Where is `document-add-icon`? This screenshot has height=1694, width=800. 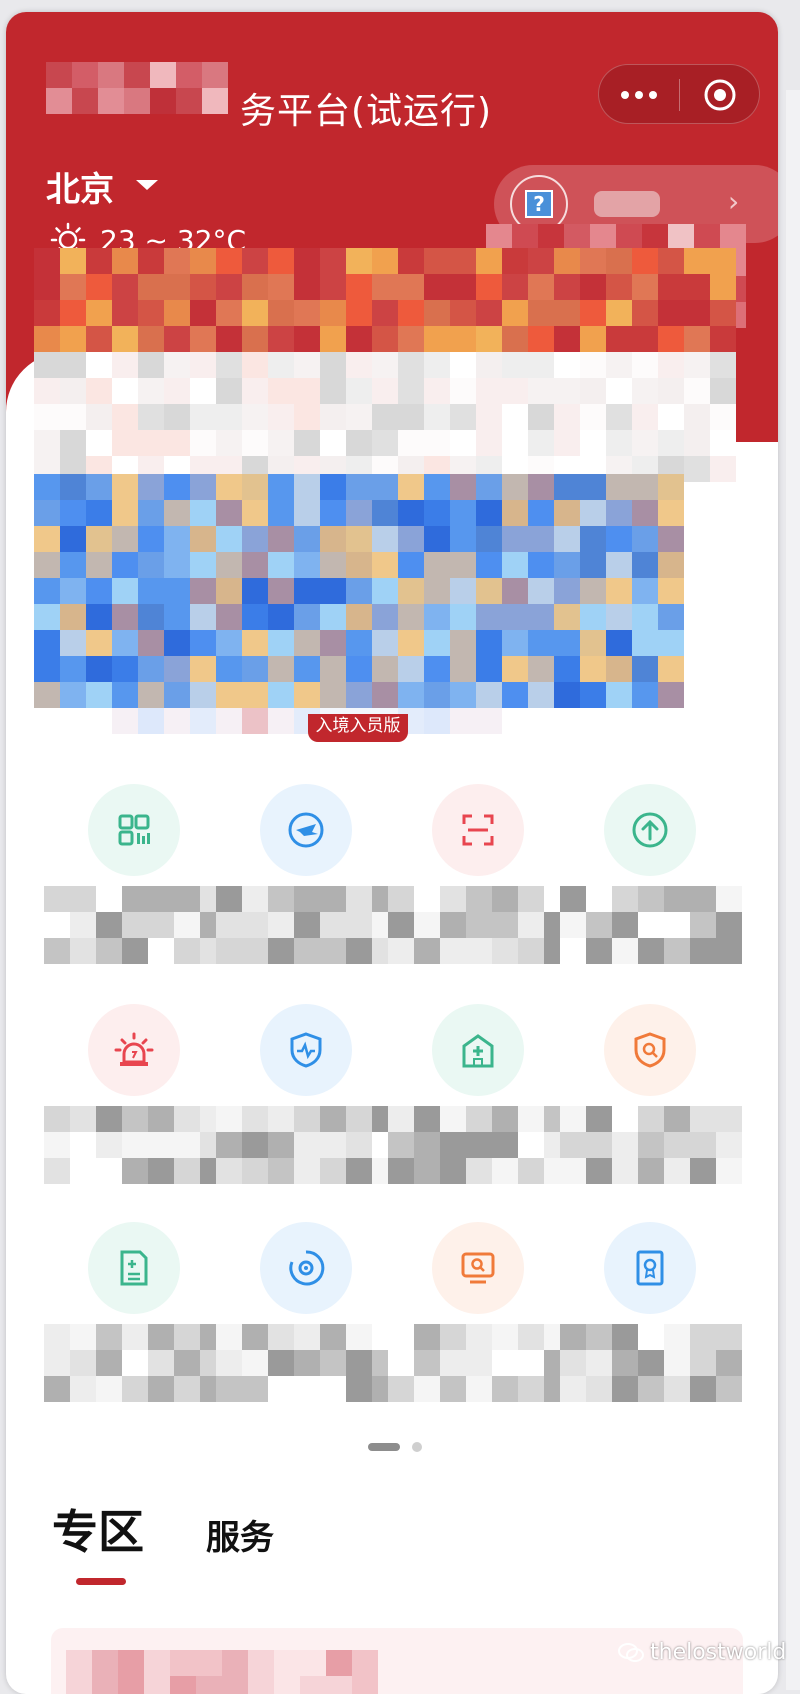 document-add-icon is located at coordinates (134, 1268).